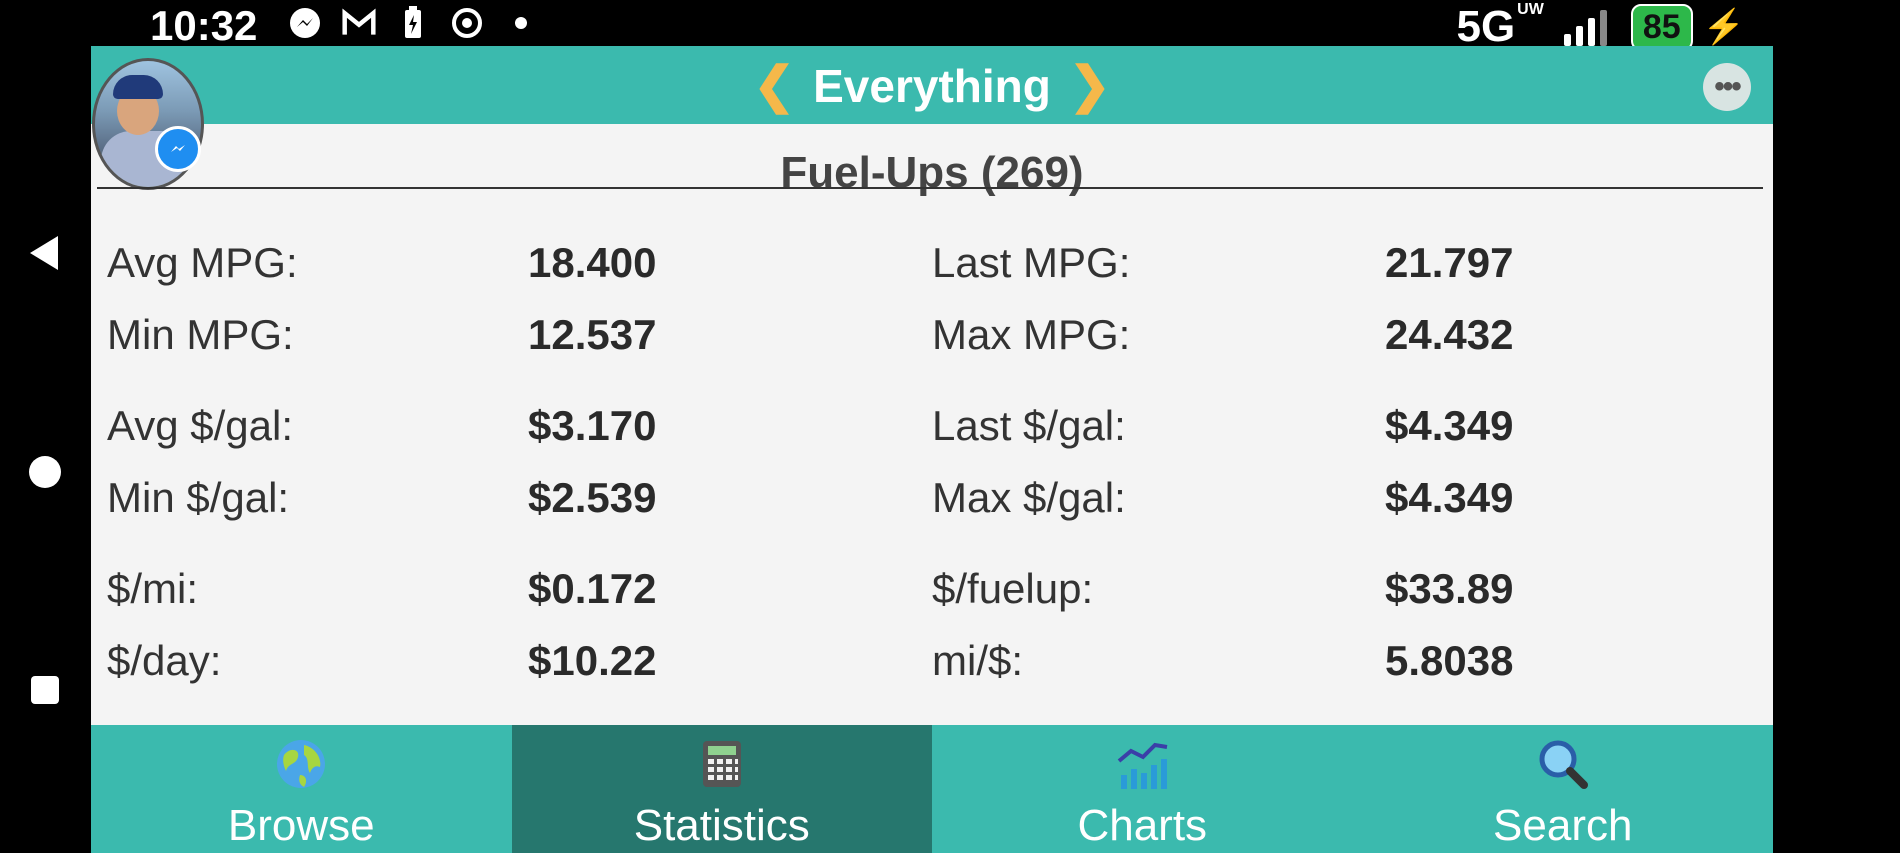 The width and height of the screenshot is (1900, 853). What do you see at coordinates (1029, 497) in the screenshot?
I see `stat-label: Max $/gal:` at bounding box center [1029, 497].